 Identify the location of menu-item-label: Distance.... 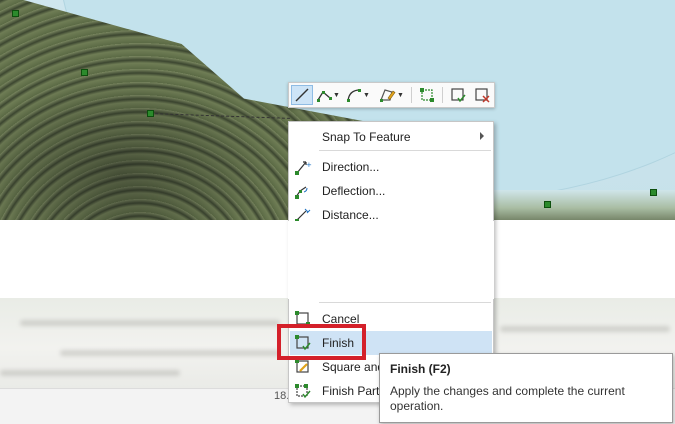
(350, 215).